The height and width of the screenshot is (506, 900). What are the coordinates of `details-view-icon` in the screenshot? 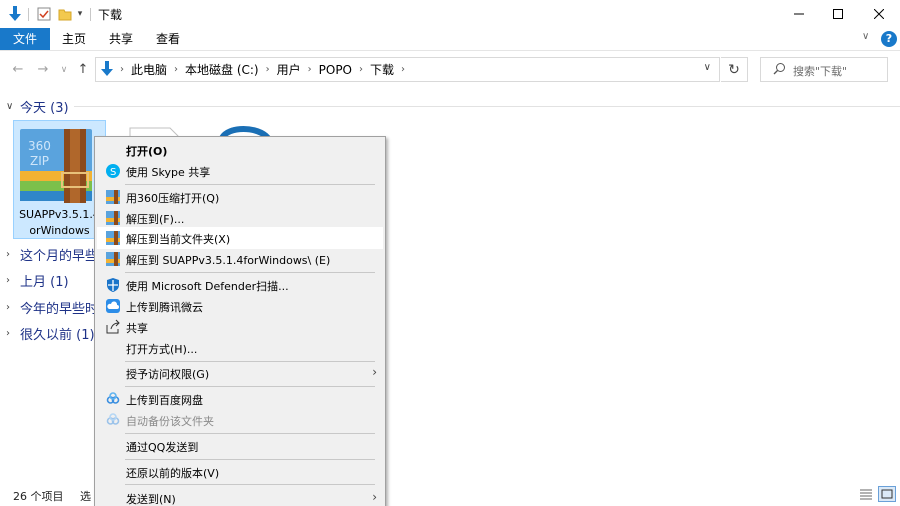 It's located at (866, 494).